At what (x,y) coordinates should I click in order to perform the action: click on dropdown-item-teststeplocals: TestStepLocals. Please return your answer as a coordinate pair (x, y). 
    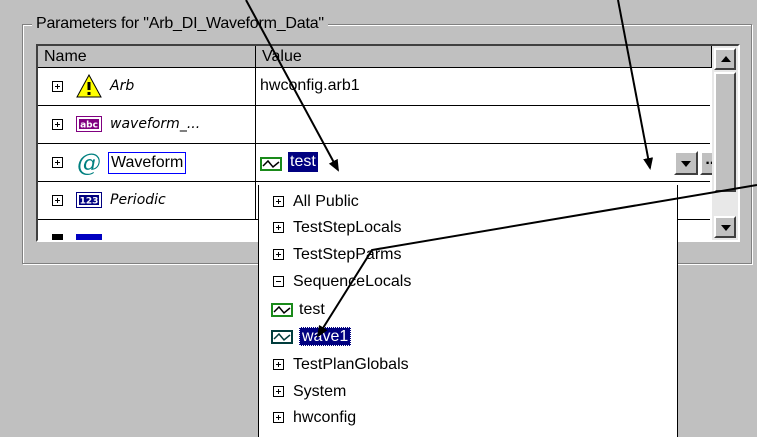
    Looking at the image, I should click on (337, 228).